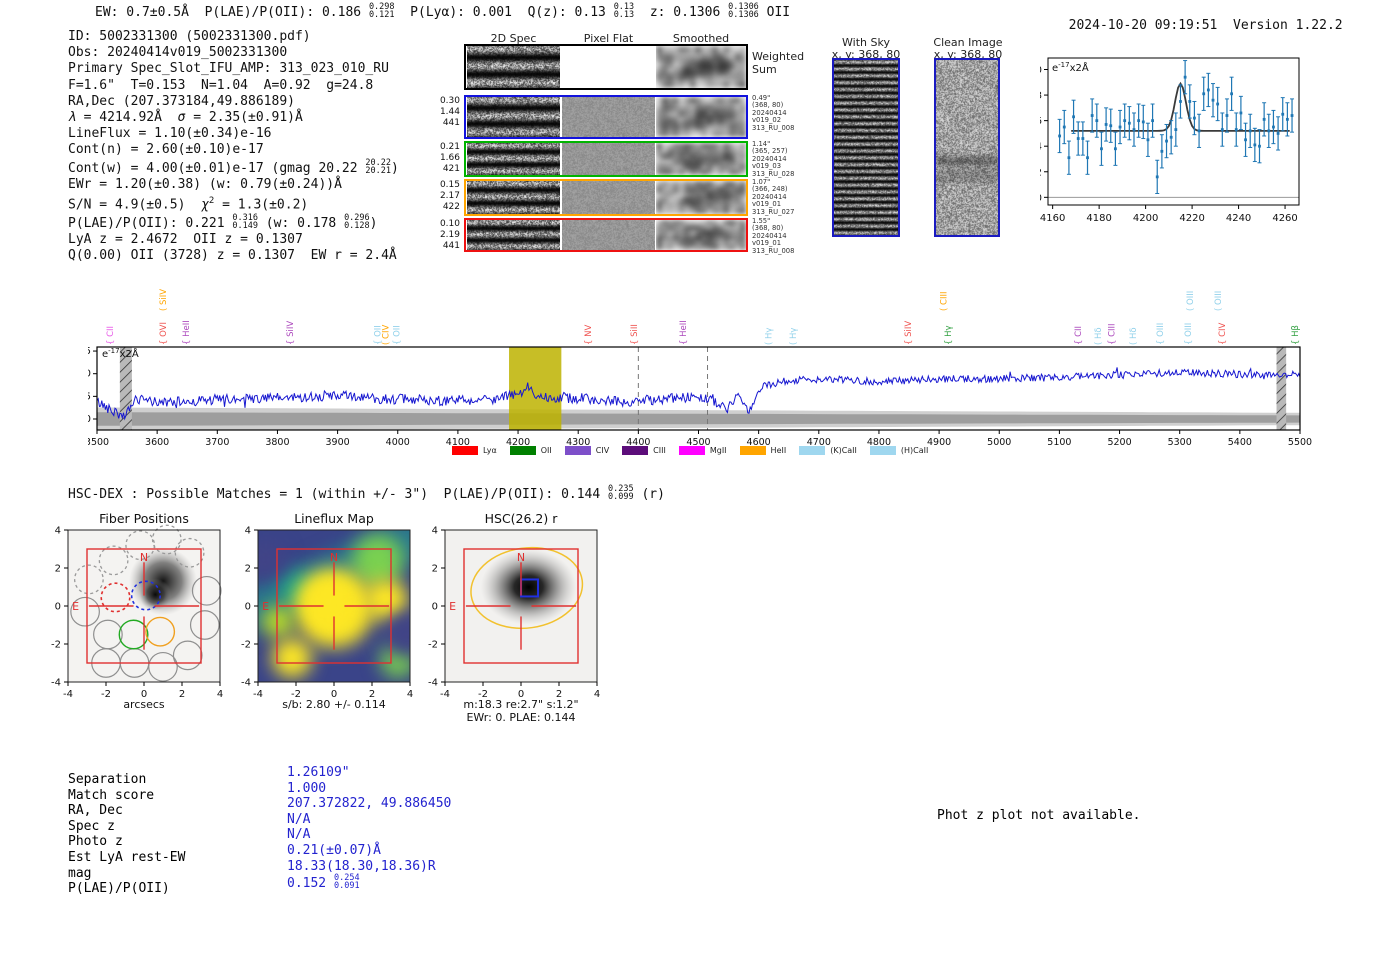 This screenshot has width=1400, height=953. What do you see at coordinates (56, 683) in the screenshot?
I see `svg-text: -4` at bounding box center [56, 683].